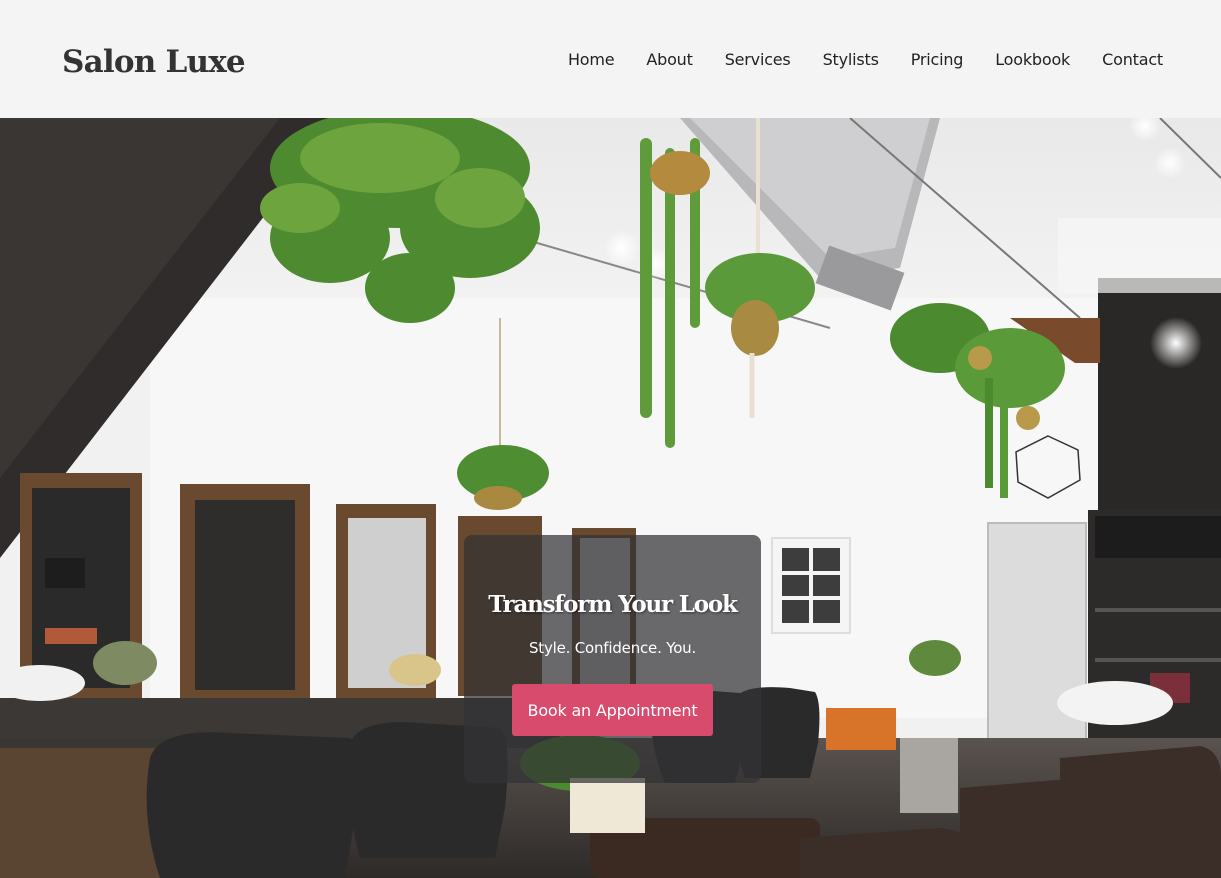  I want to click on hero-title: Transform Your Look, so click(613, 604).